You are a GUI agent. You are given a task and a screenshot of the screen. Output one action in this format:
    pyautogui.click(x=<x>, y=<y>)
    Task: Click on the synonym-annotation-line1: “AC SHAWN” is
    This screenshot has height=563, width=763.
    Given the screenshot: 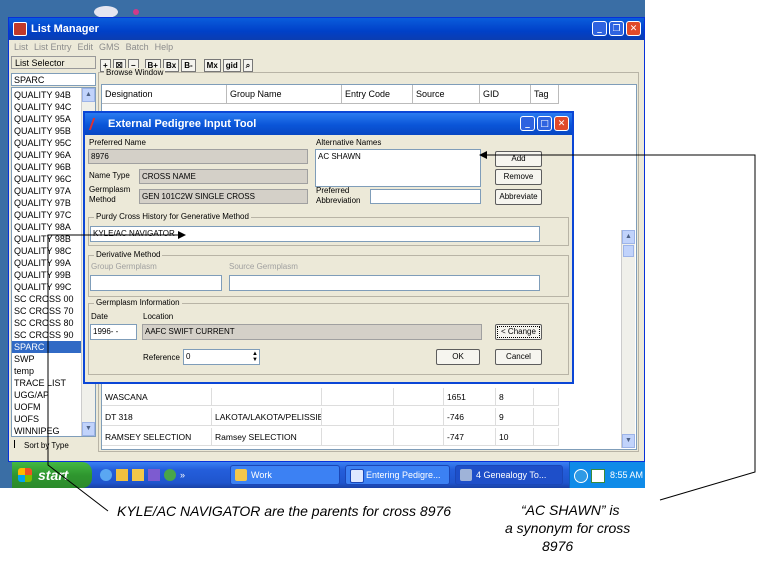 What is the action you would take?
    pyautogui.click(x=570, y=510)
    